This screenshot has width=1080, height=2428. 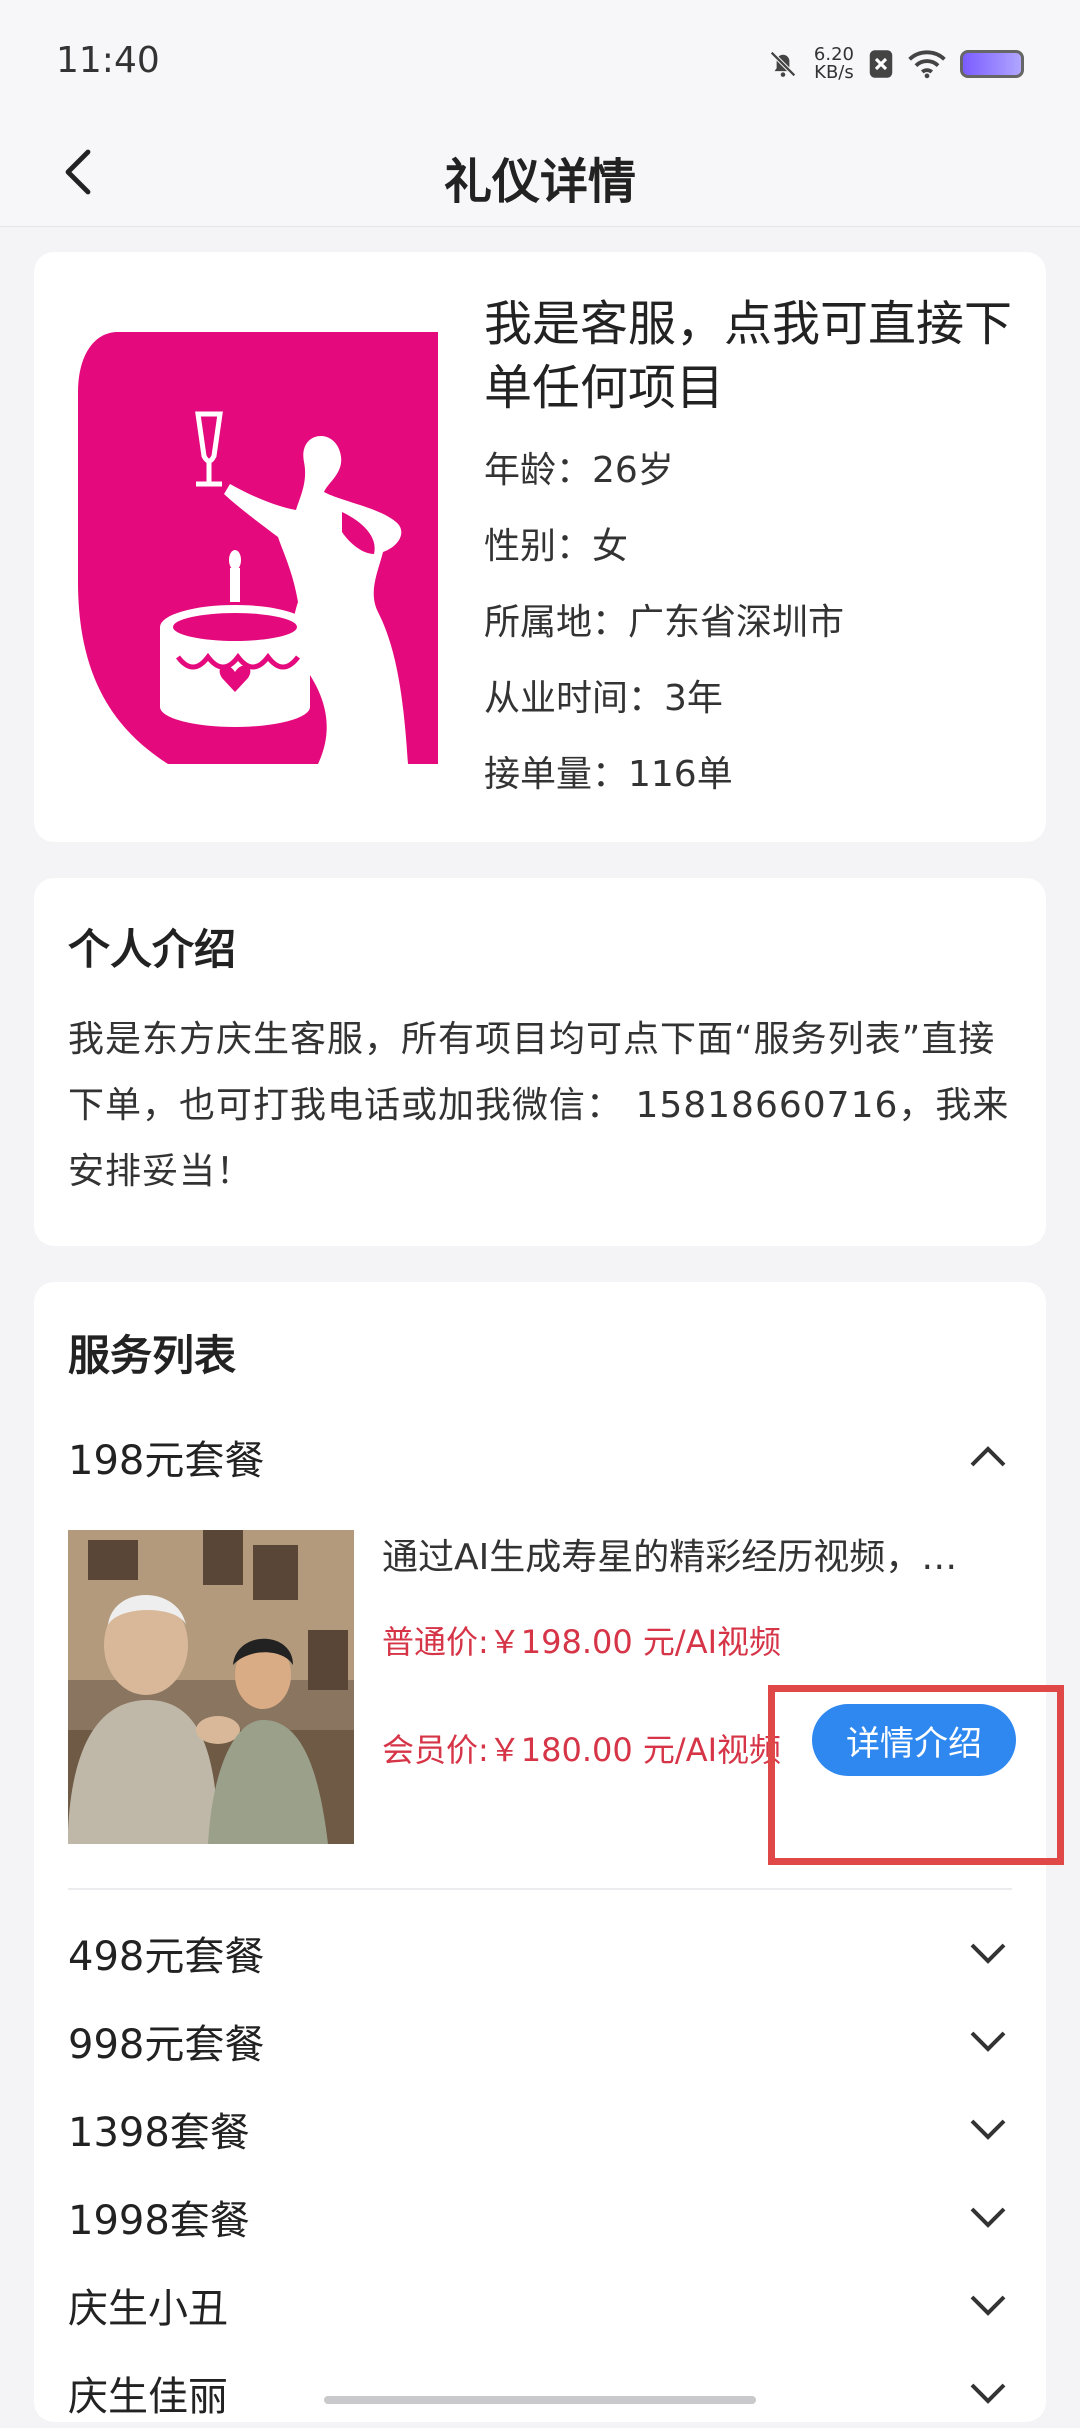 What do you see at coordinates (152, 949) in the screenshot?
I see `intro-title: 个人介绍` at bounding box center [152, 949].